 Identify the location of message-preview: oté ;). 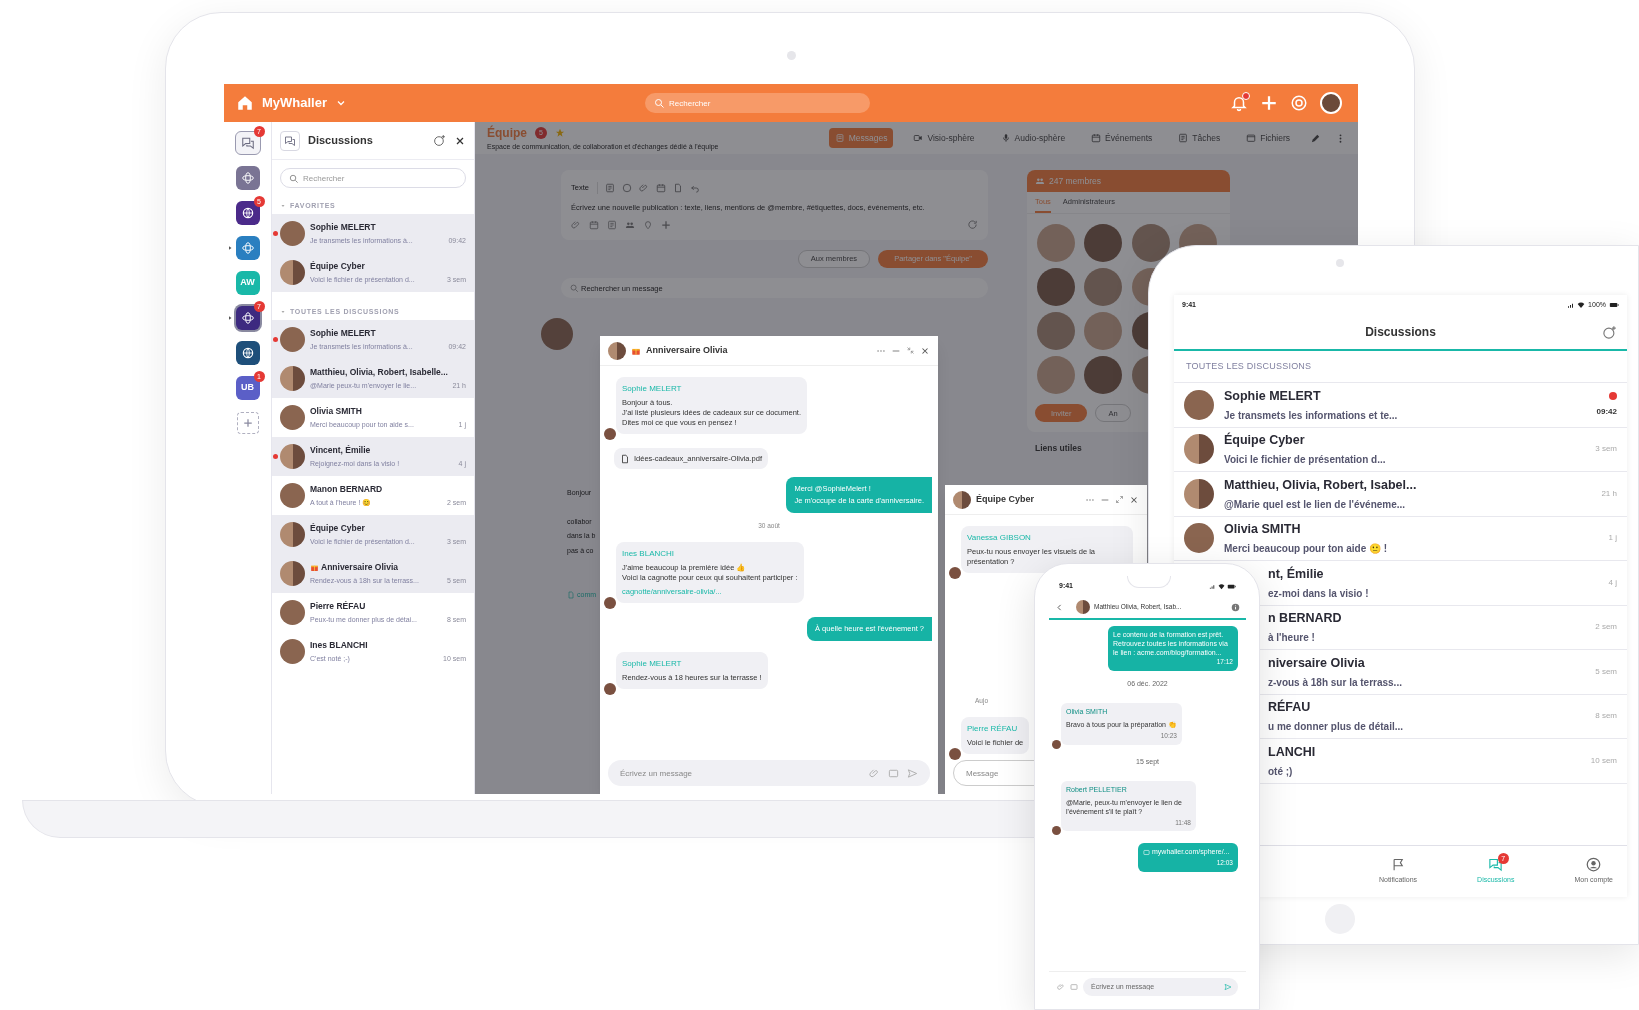
(1281, 771).